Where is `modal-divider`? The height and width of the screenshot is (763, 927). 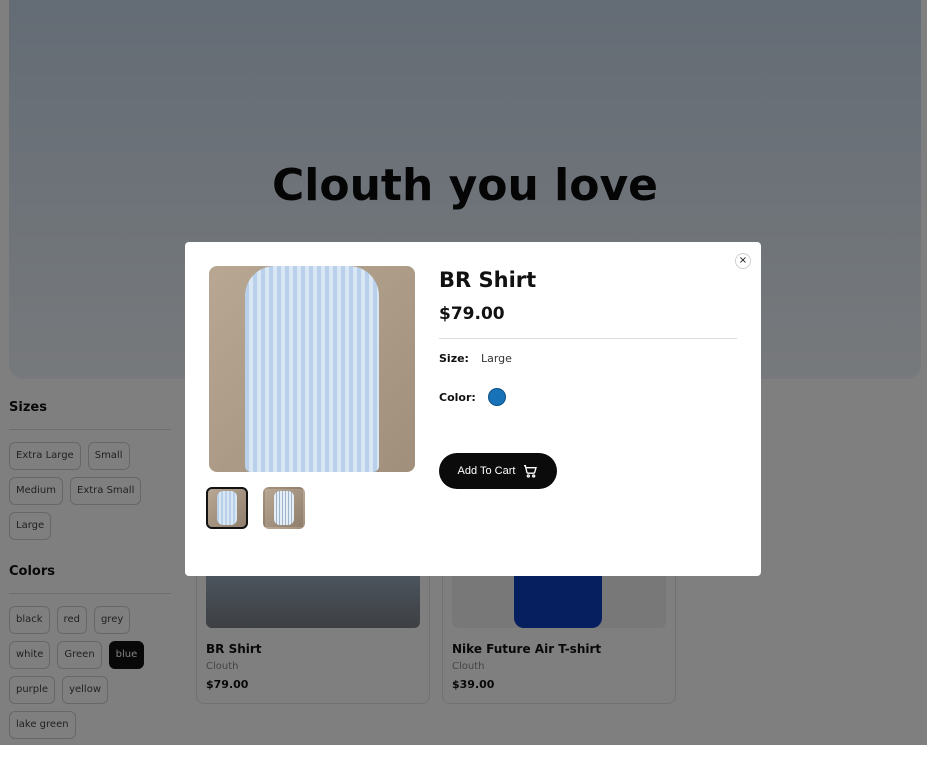 modal-divider is located at coordinates (588, 338).